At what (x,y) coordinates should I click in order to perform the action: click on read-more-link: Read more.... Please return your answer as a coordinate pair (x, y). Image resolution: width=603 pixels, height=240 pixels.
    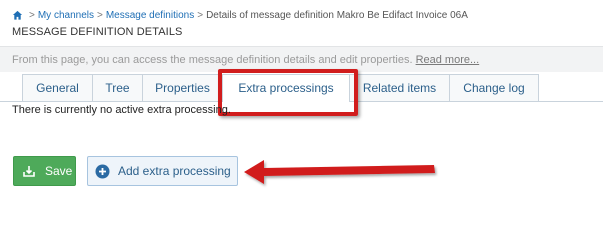
    Looking at the image, I should click on (448, 60).